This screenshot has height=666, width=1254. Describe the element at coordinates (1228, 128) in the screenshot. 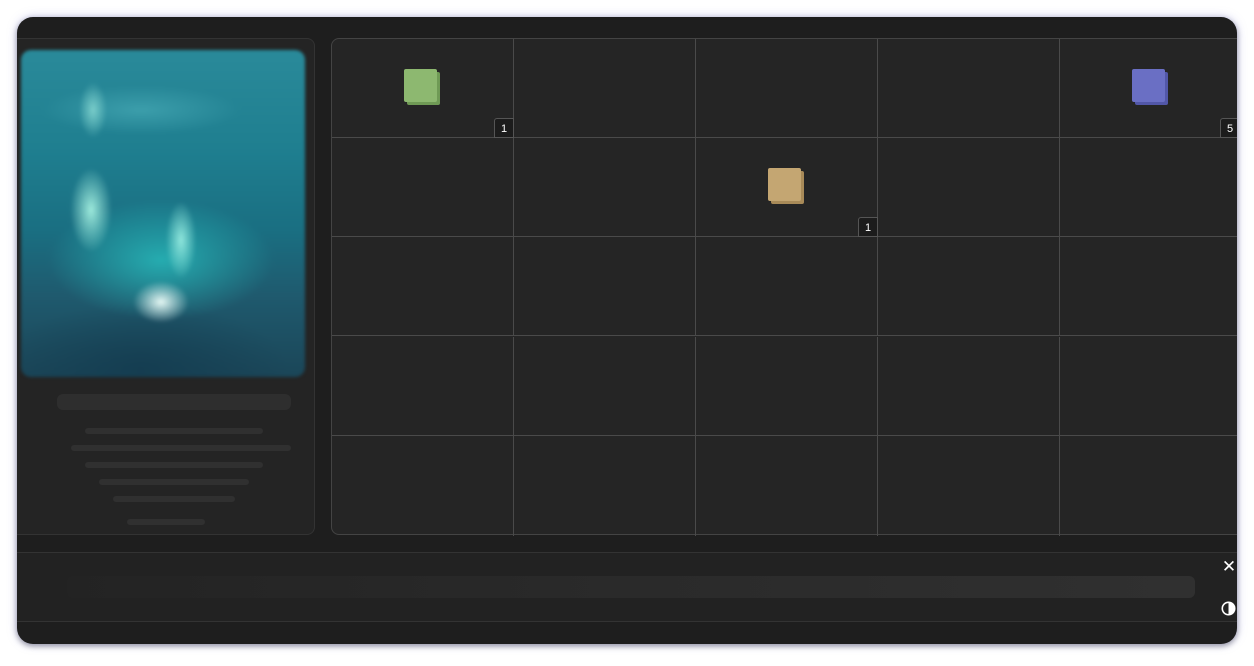

I see `item-count-badge: 5` at that location.